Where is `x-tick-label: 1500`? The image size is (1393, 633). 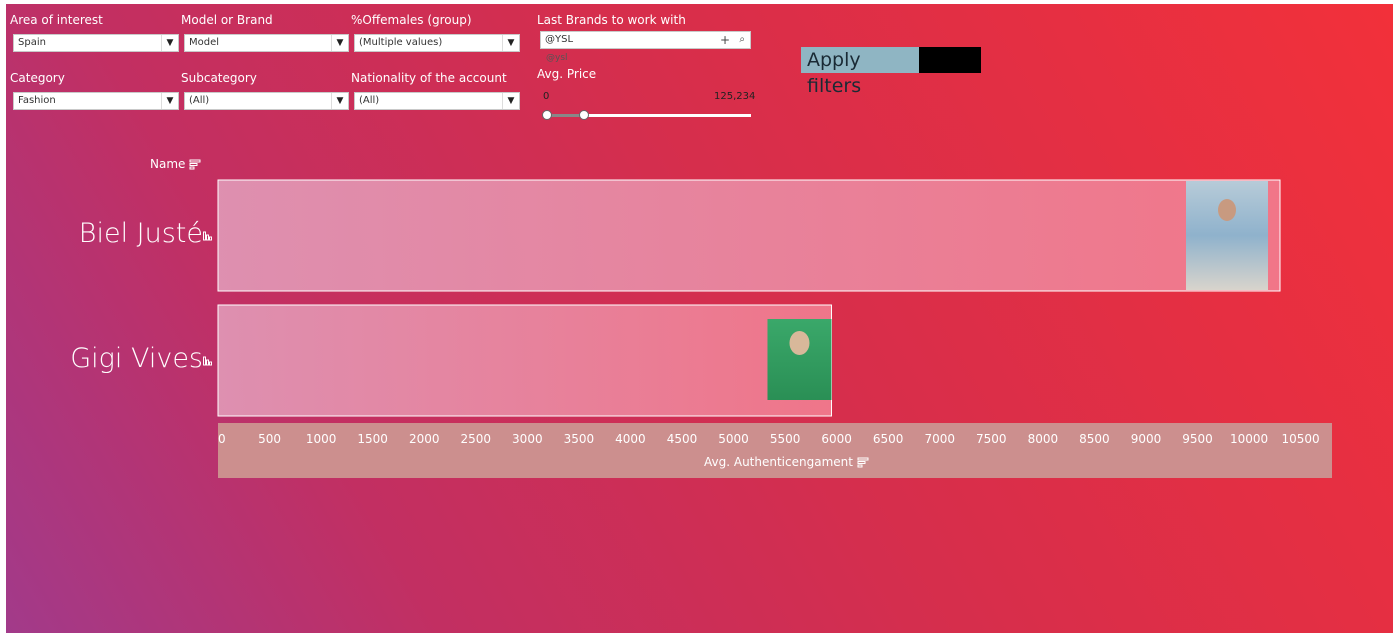 x-tick-label: 1500 is located at coordinates (372, 439).